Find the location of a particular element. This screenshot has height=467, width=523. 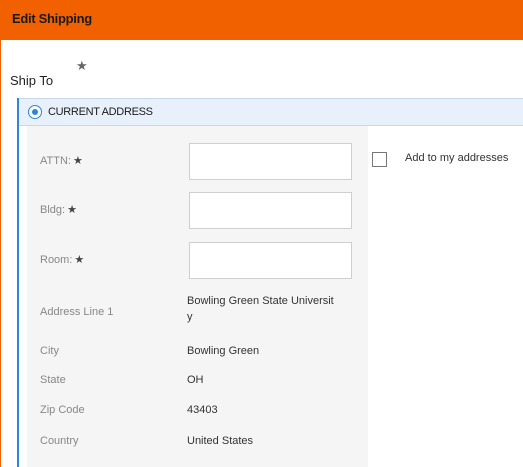

current-address-radio is located at coordinates (35, 112).